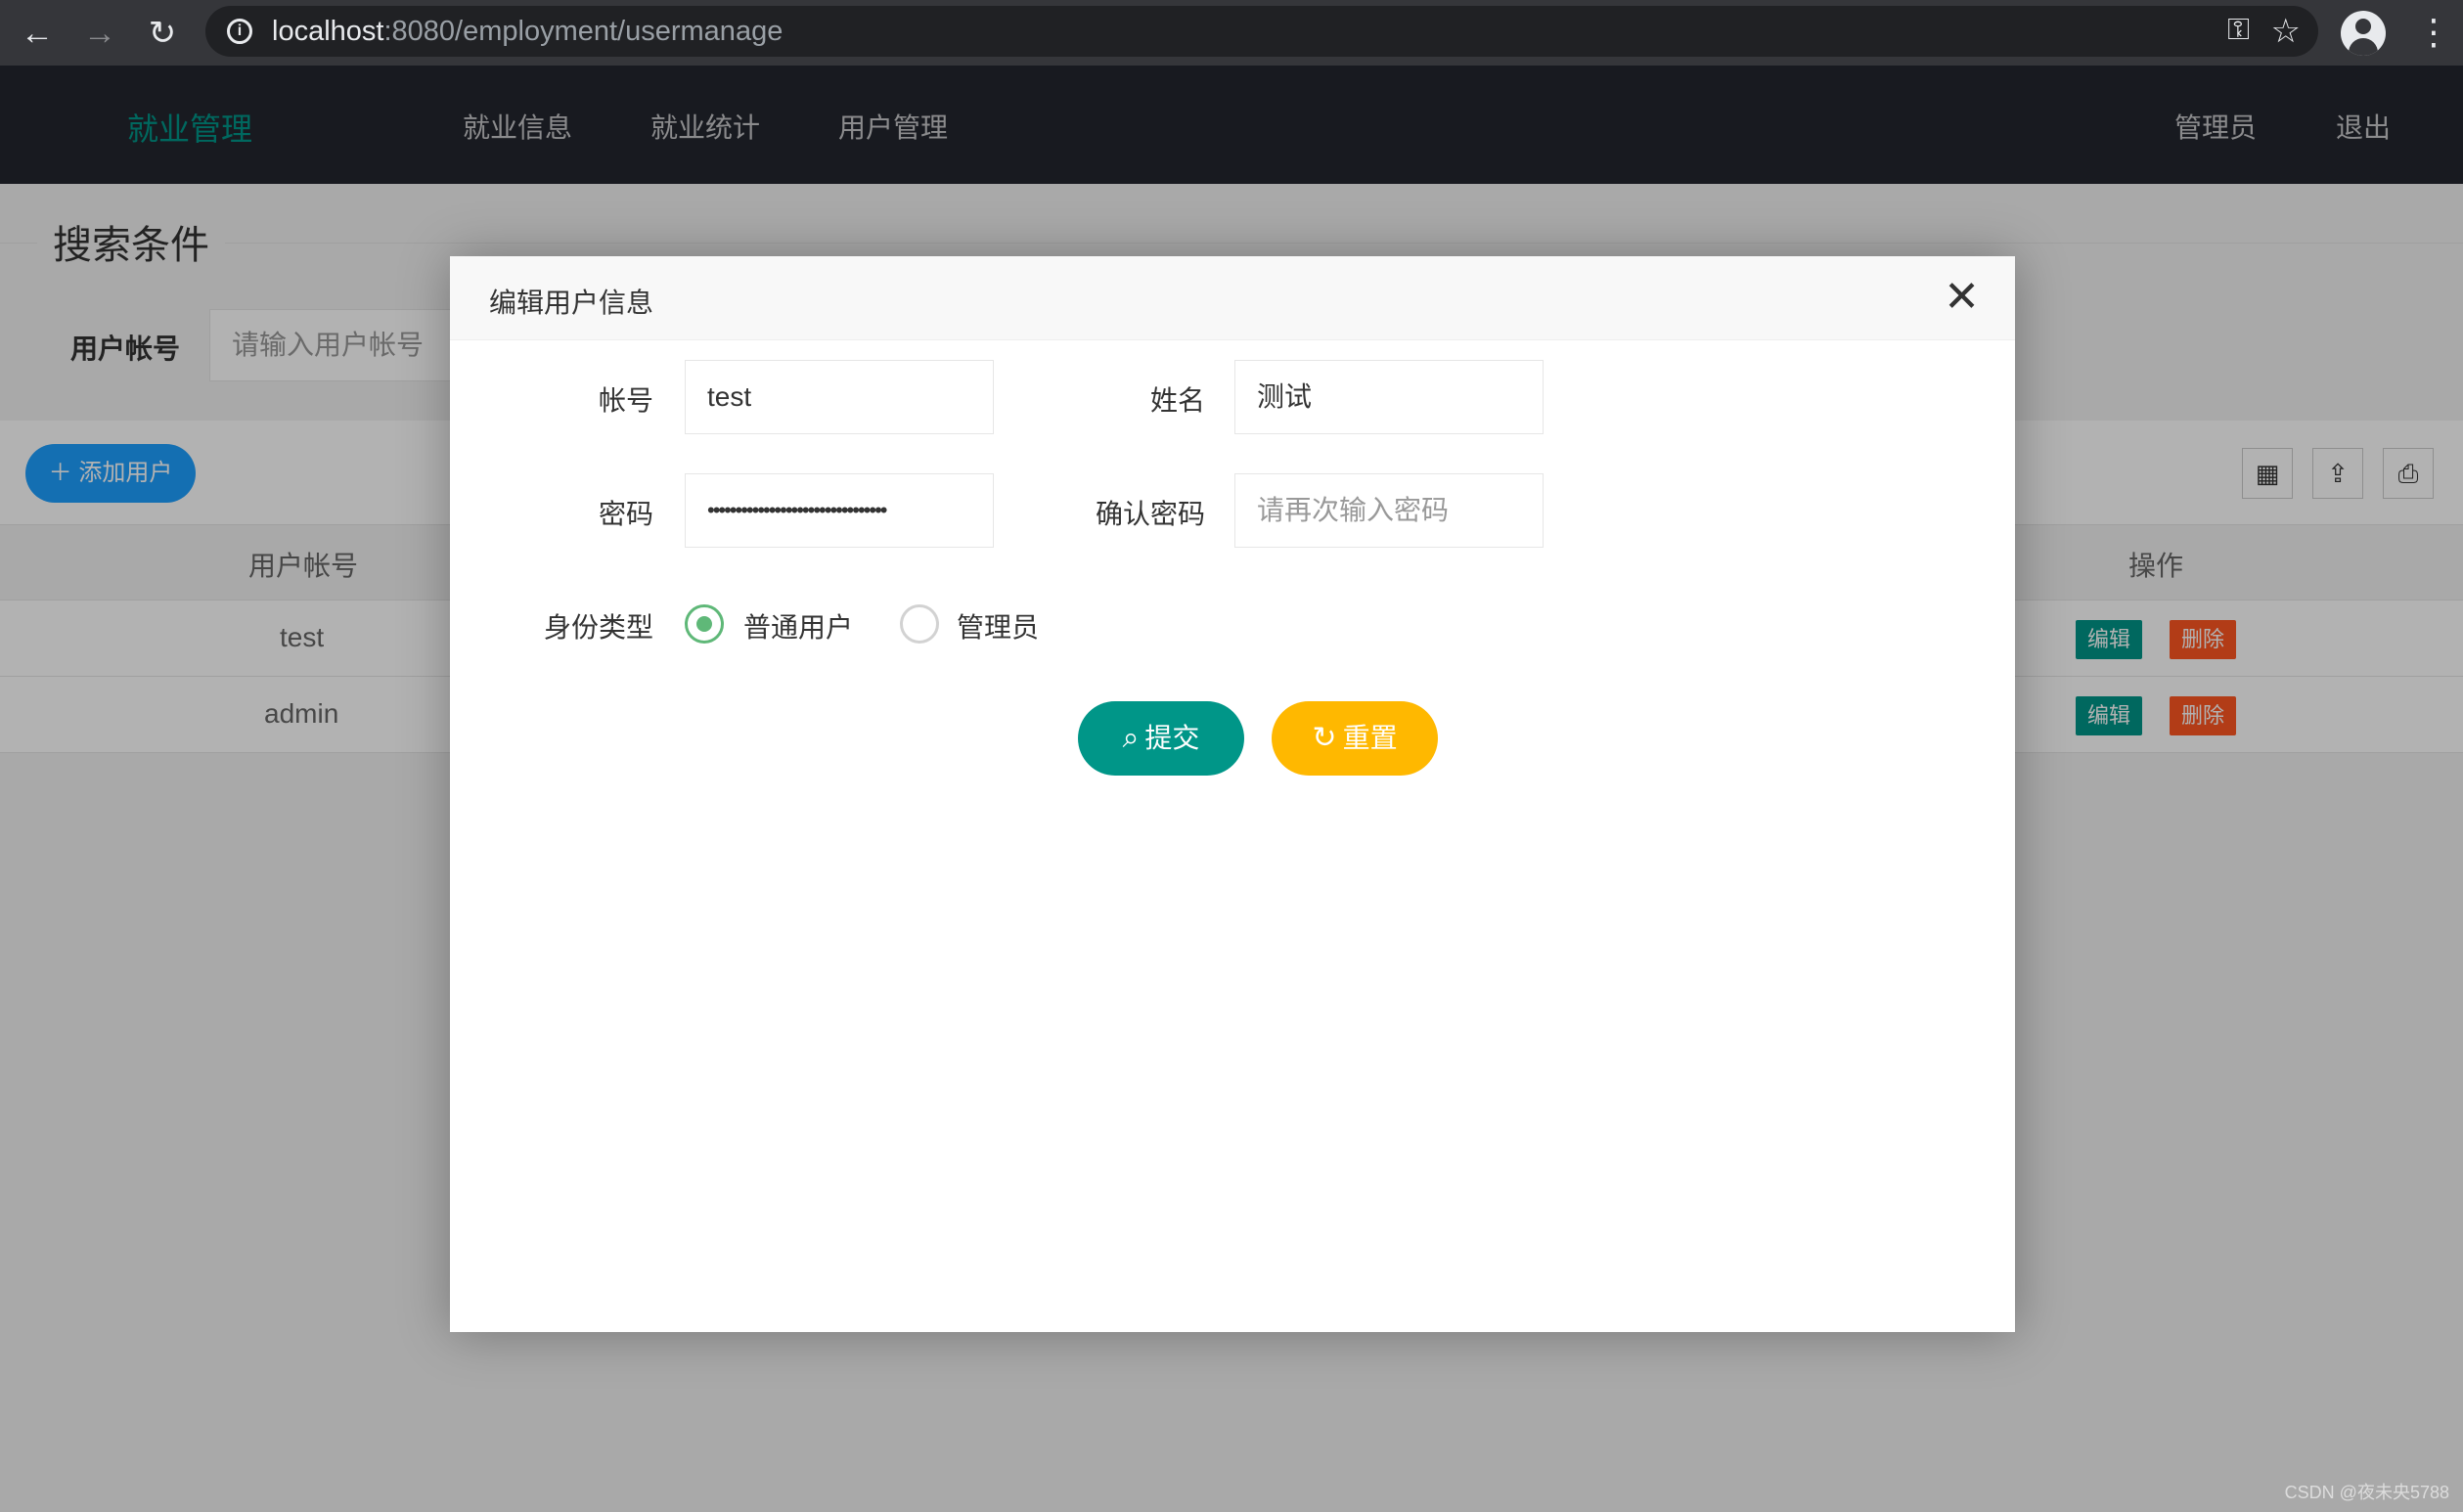  I want to click on profile-avatar-icon, so click(2363, 33).